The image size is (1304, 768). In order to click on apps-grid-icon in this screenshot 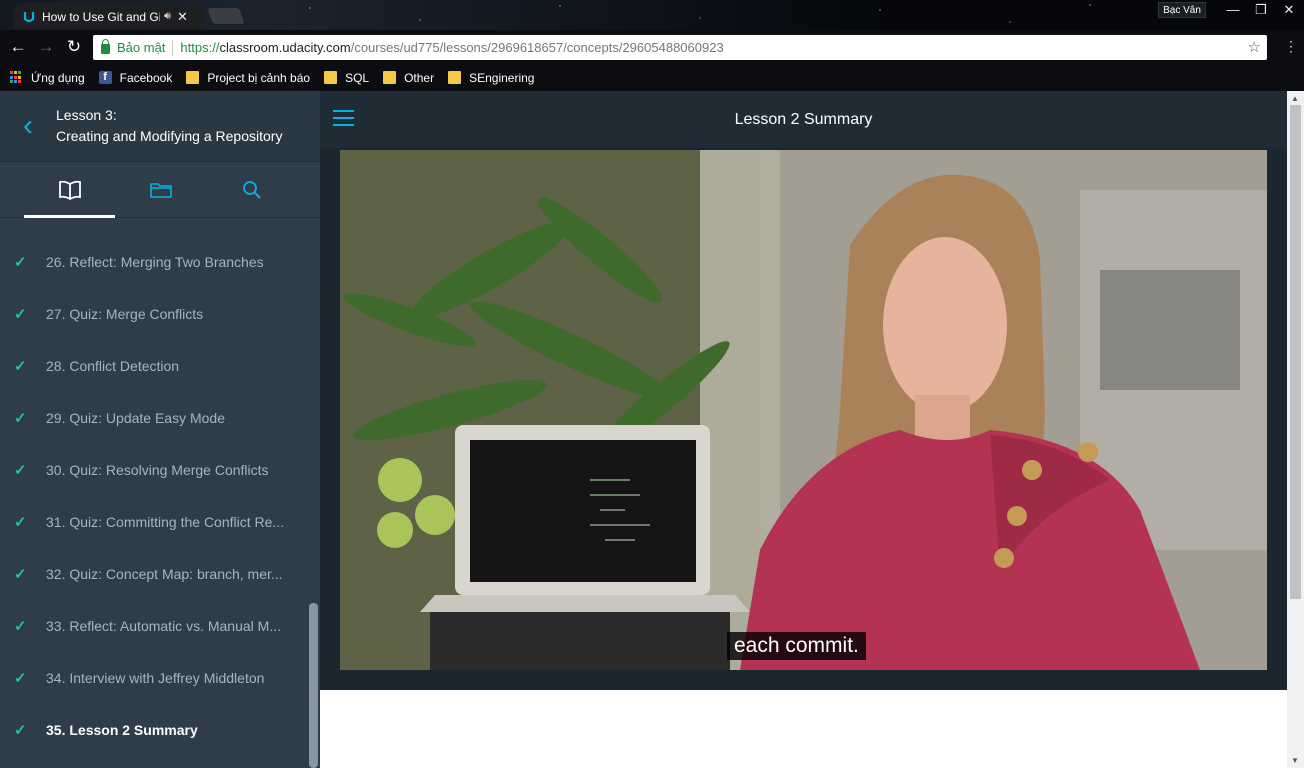, I will do `click(16, 77)`.